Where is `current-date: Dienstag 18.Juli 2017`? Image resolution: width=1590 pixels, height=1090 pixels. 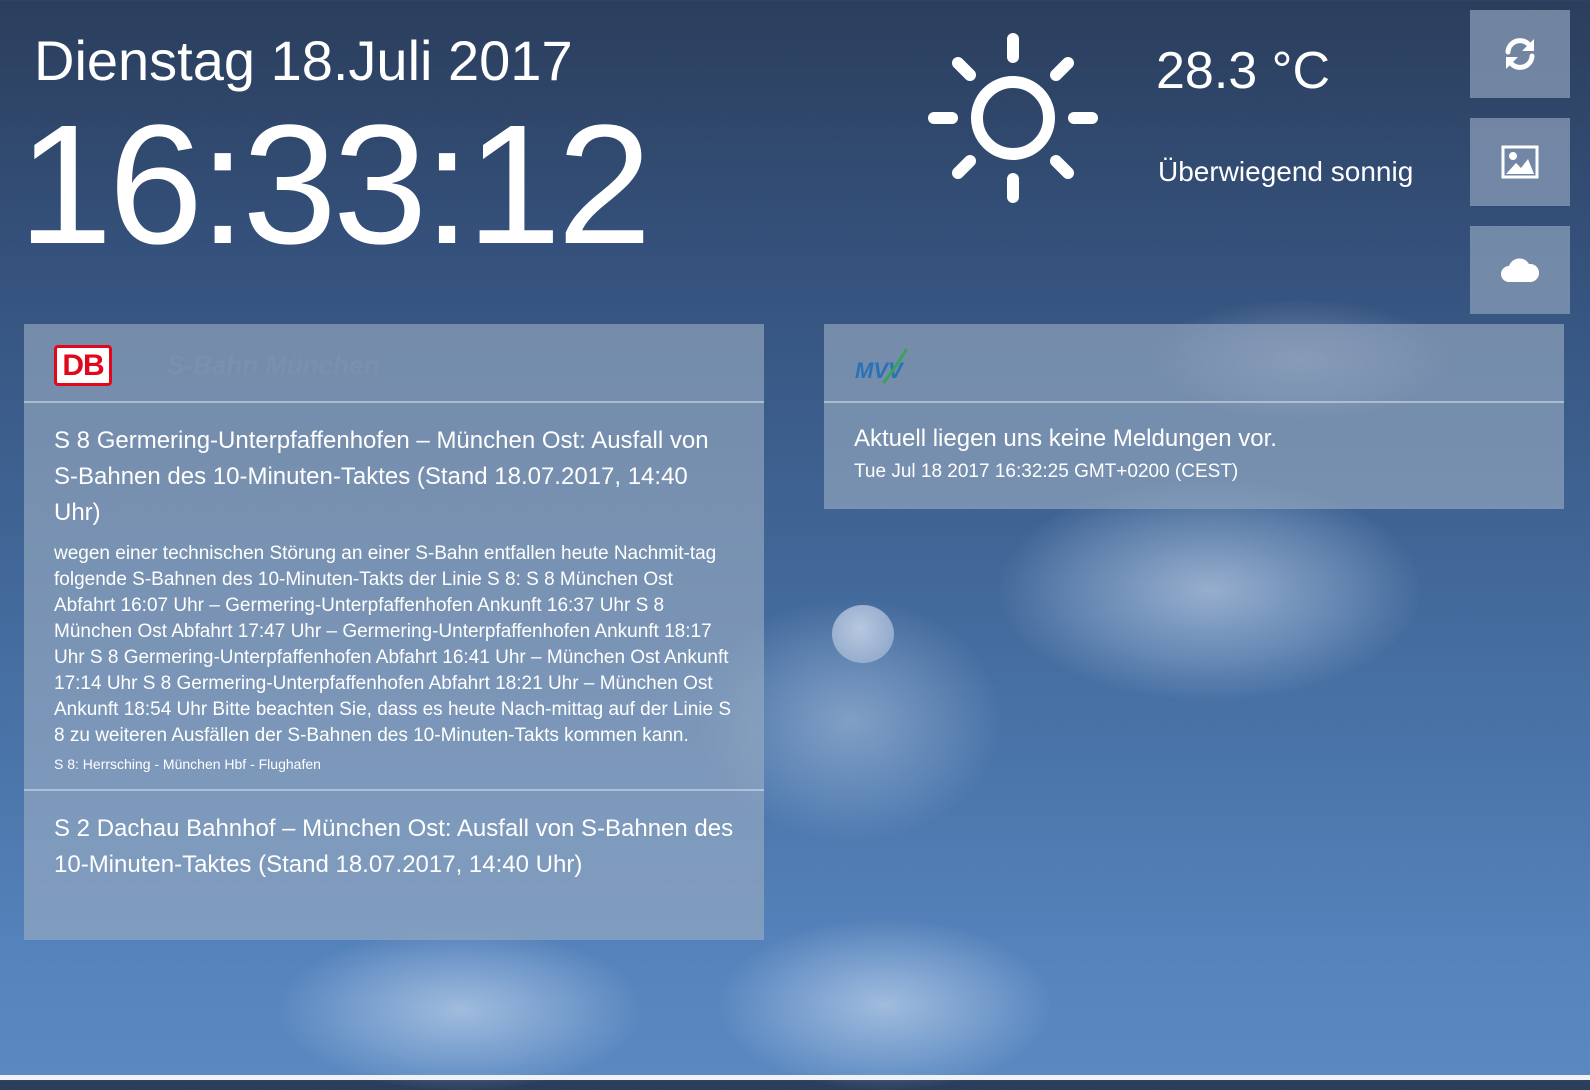 current-date: Dienstag 18.Juli 2017 is located at coordinates (303, 60).